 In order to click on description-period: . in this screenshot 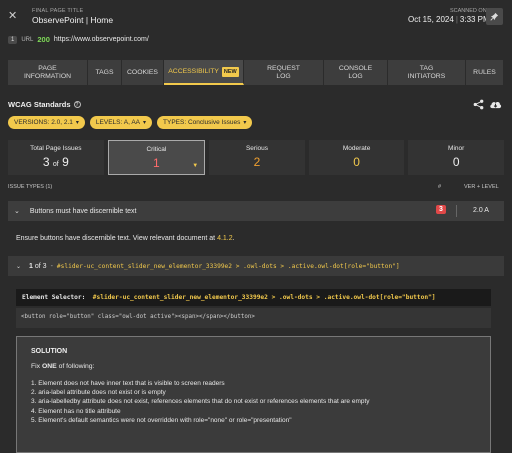, I will do `click(233, 238)`.